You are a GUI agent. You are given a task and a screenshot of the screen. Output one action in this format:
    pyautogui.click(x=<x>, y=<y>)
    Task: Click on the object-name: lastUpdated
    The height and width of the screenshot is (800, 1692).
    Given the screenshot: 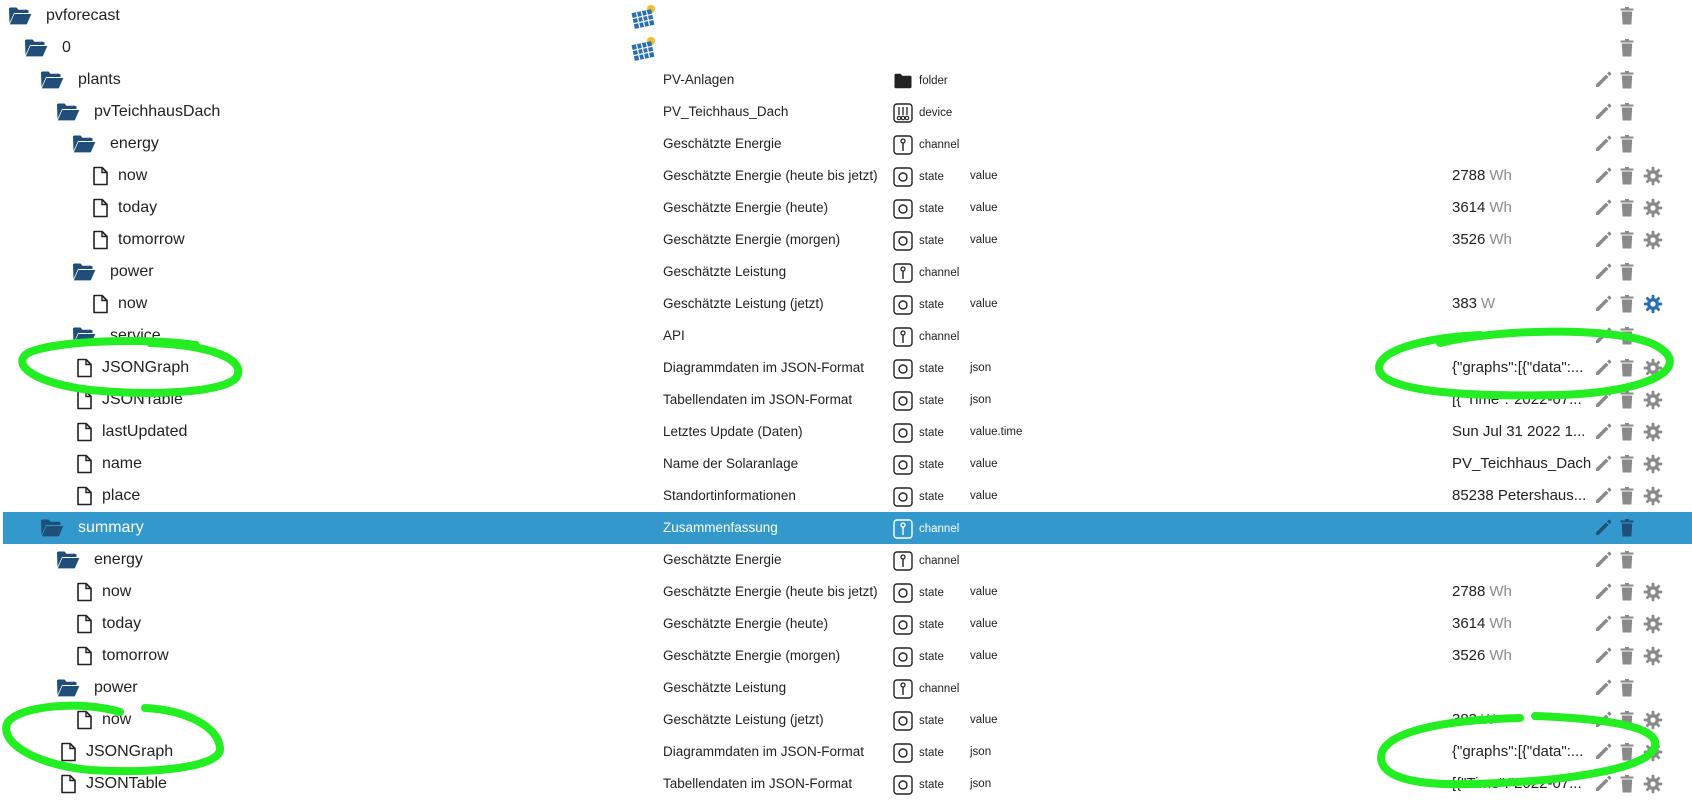 What is the action you would take?
    pyautogui.click(x=144, y=432)
    